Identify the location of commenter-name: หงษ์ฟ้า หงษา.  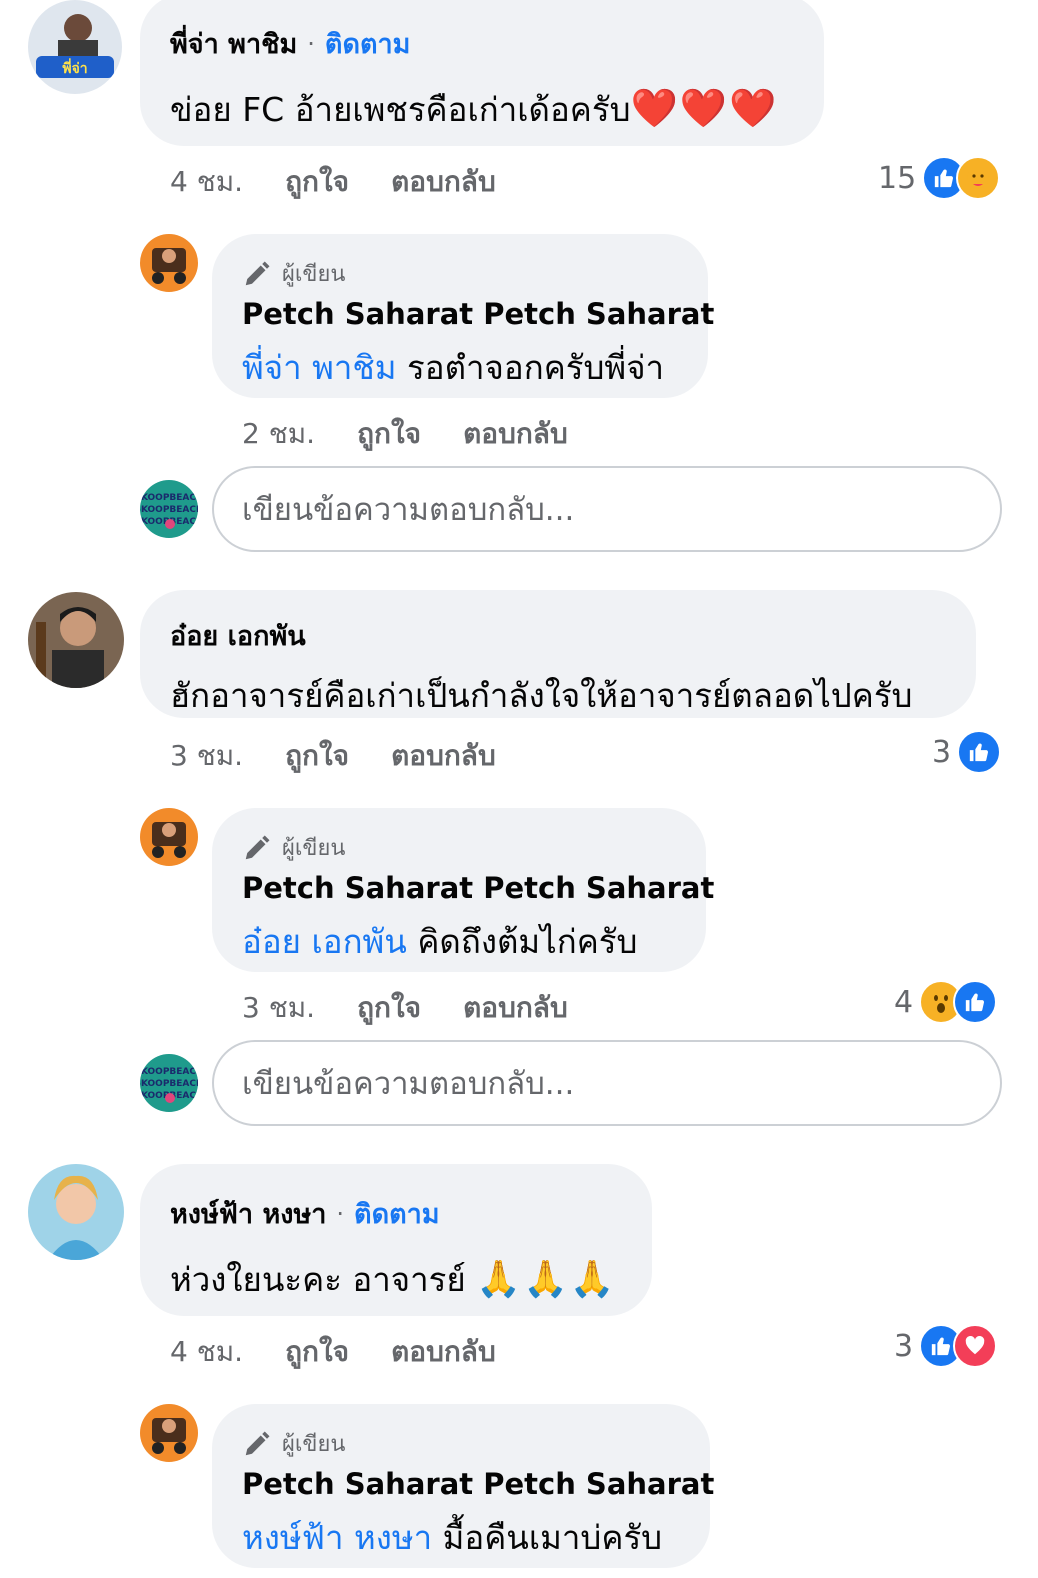
(248, 1213).